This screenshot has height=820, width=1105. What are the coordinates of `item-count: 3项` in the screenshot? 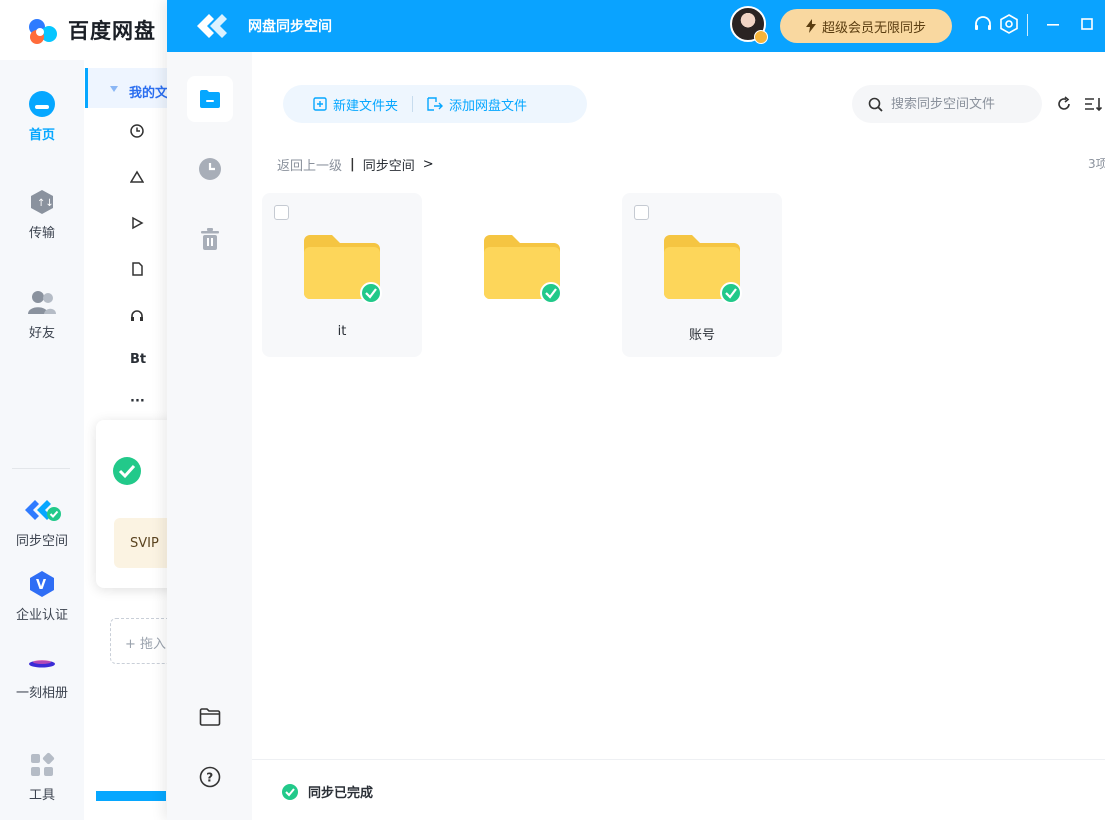 It's located at (1096, 164).